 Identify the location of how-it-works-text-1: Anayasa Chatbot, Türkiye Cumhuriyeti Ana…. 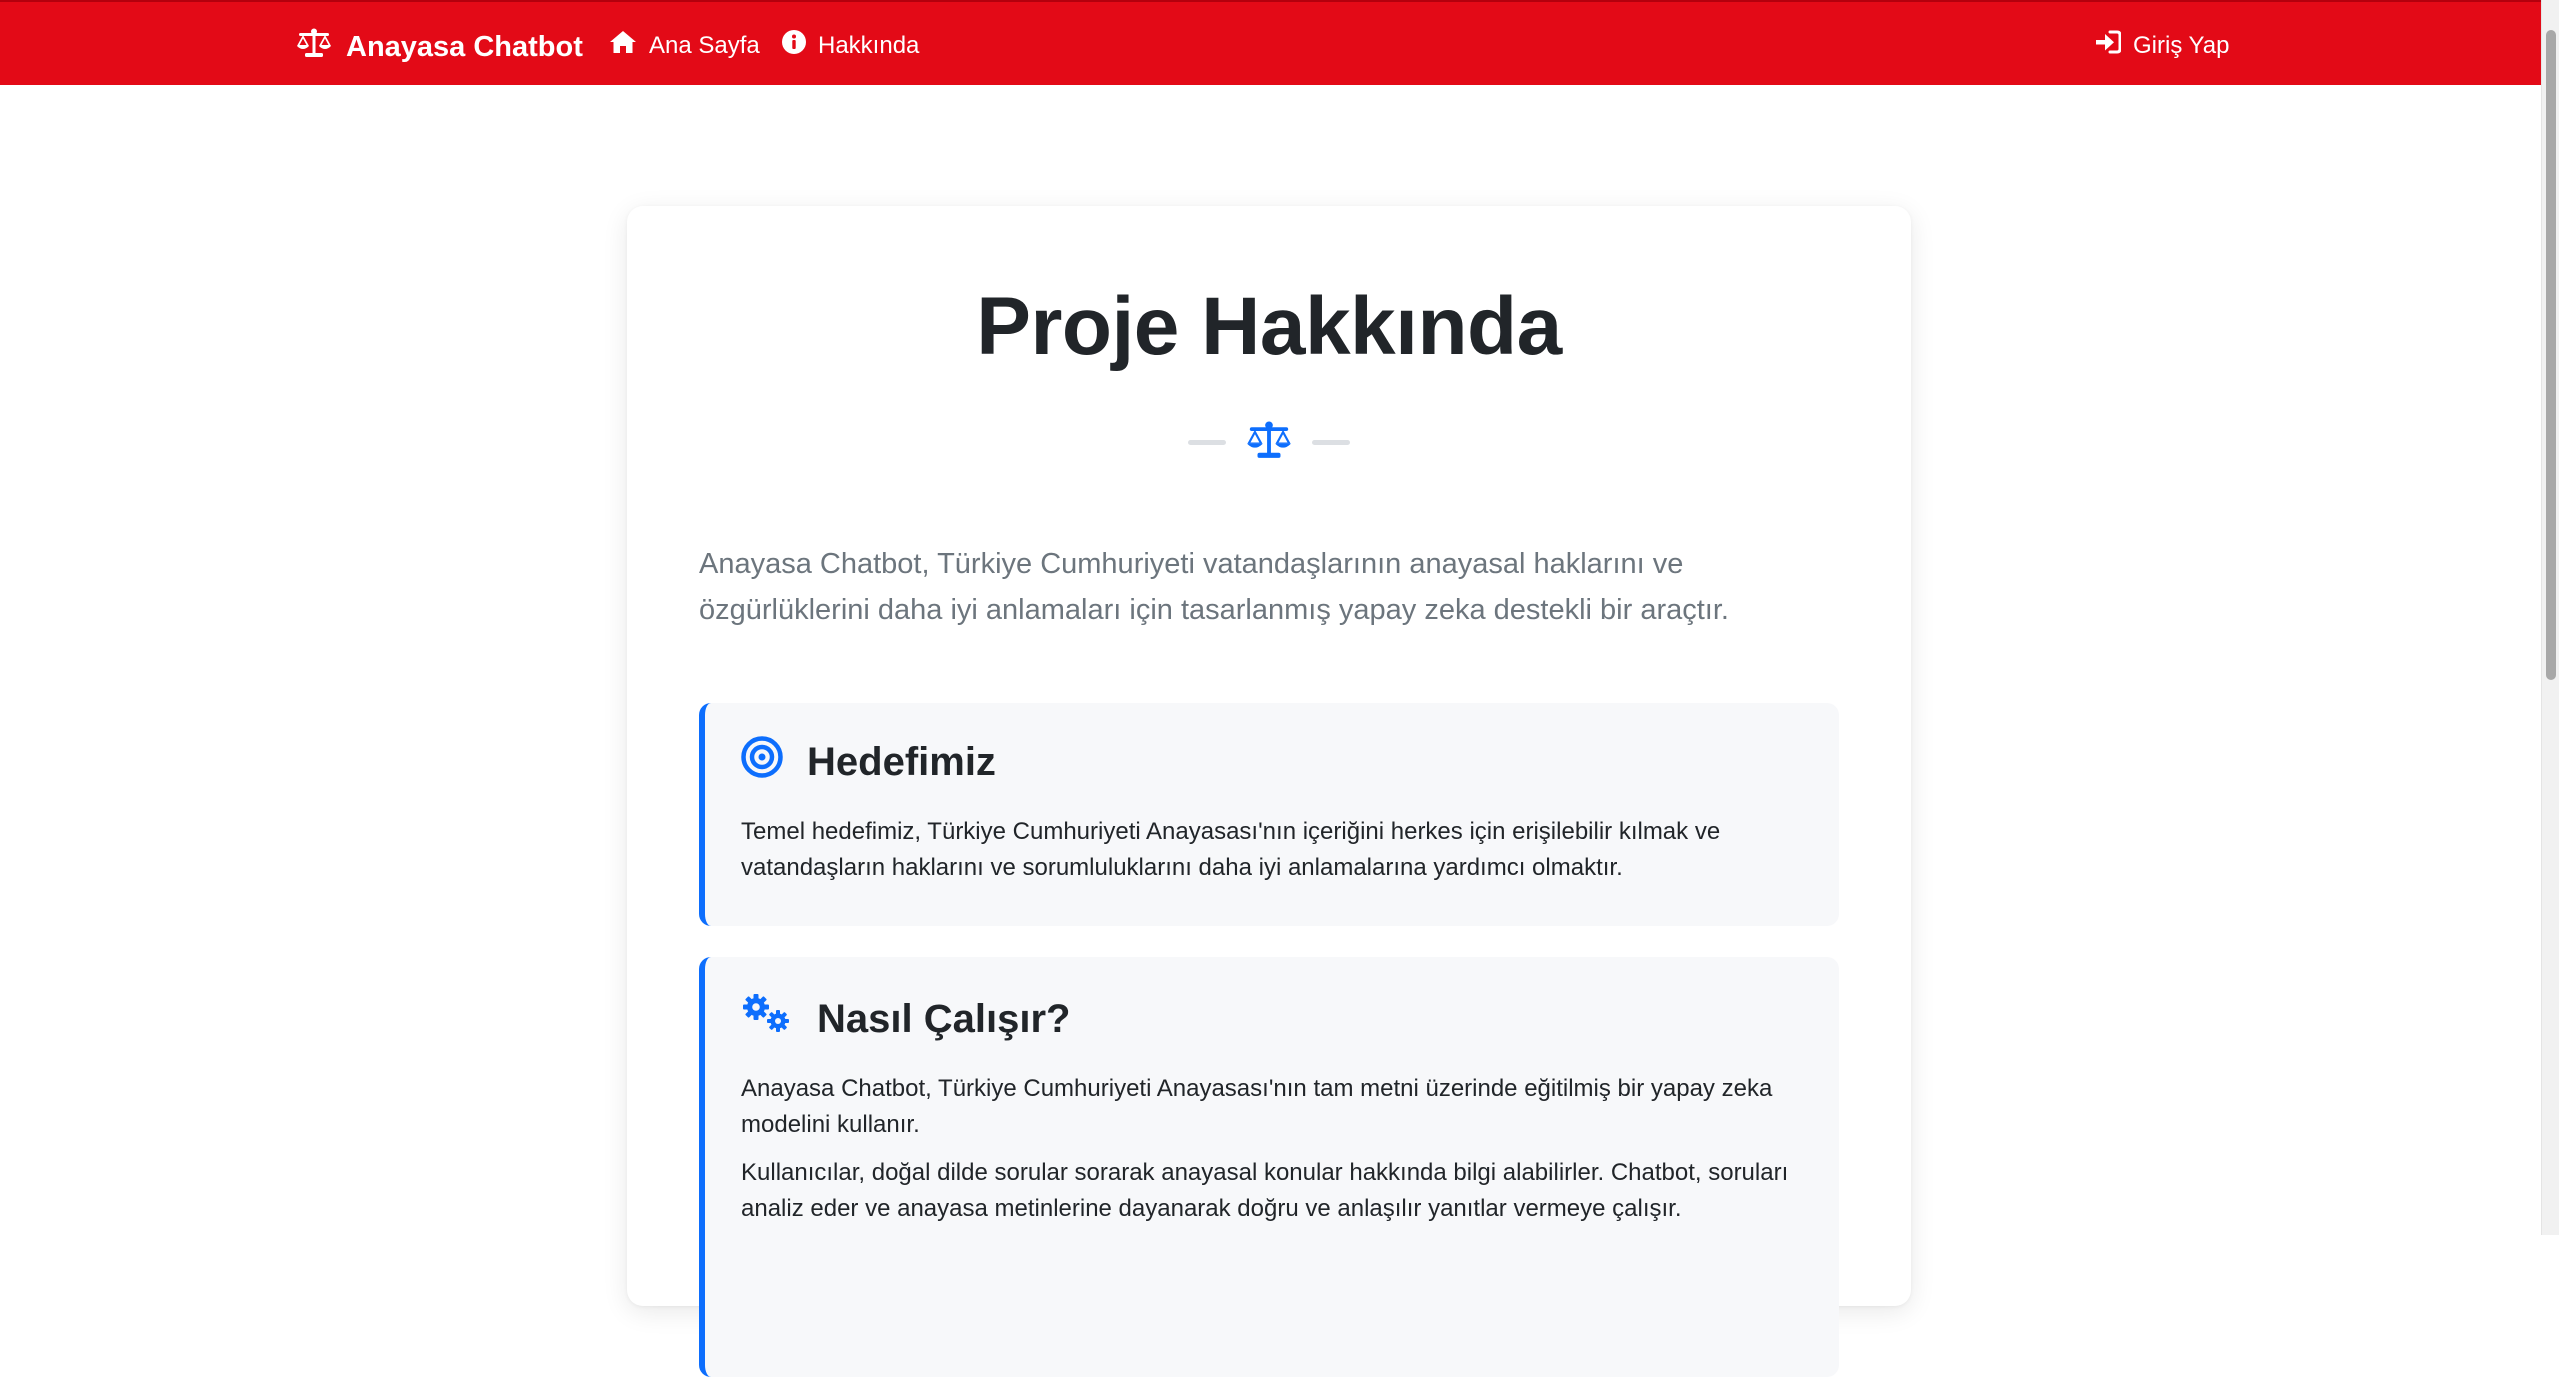
(1257, 1106).